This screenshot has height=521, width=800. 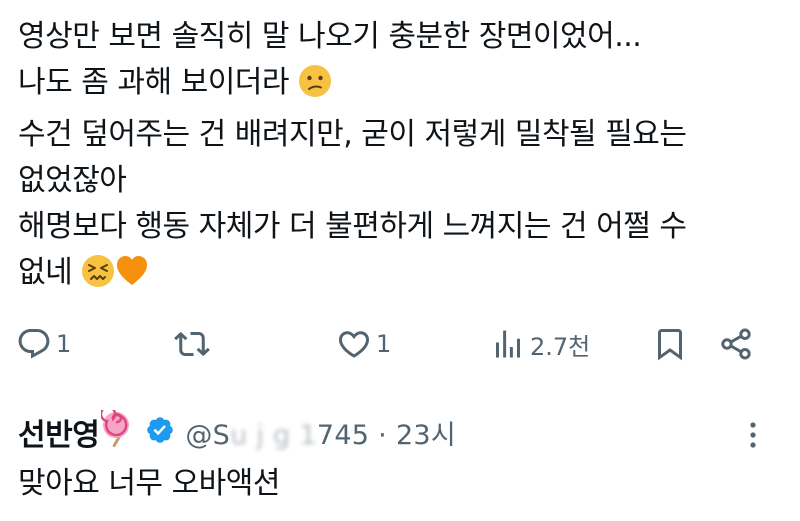 I want to click on orange-heart-icon, so click(x=132, y=278).